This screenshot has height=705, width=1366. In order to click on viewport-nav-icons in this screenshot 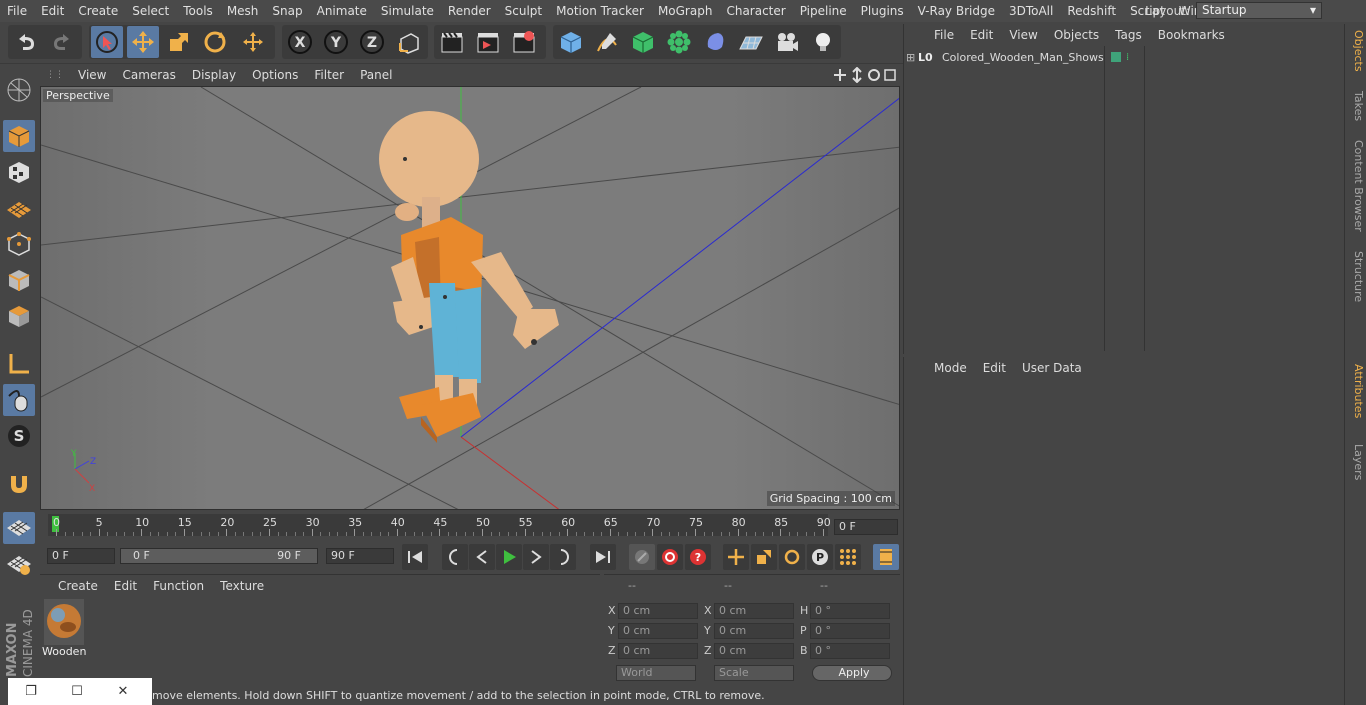, I will do `click(866, 75)`.